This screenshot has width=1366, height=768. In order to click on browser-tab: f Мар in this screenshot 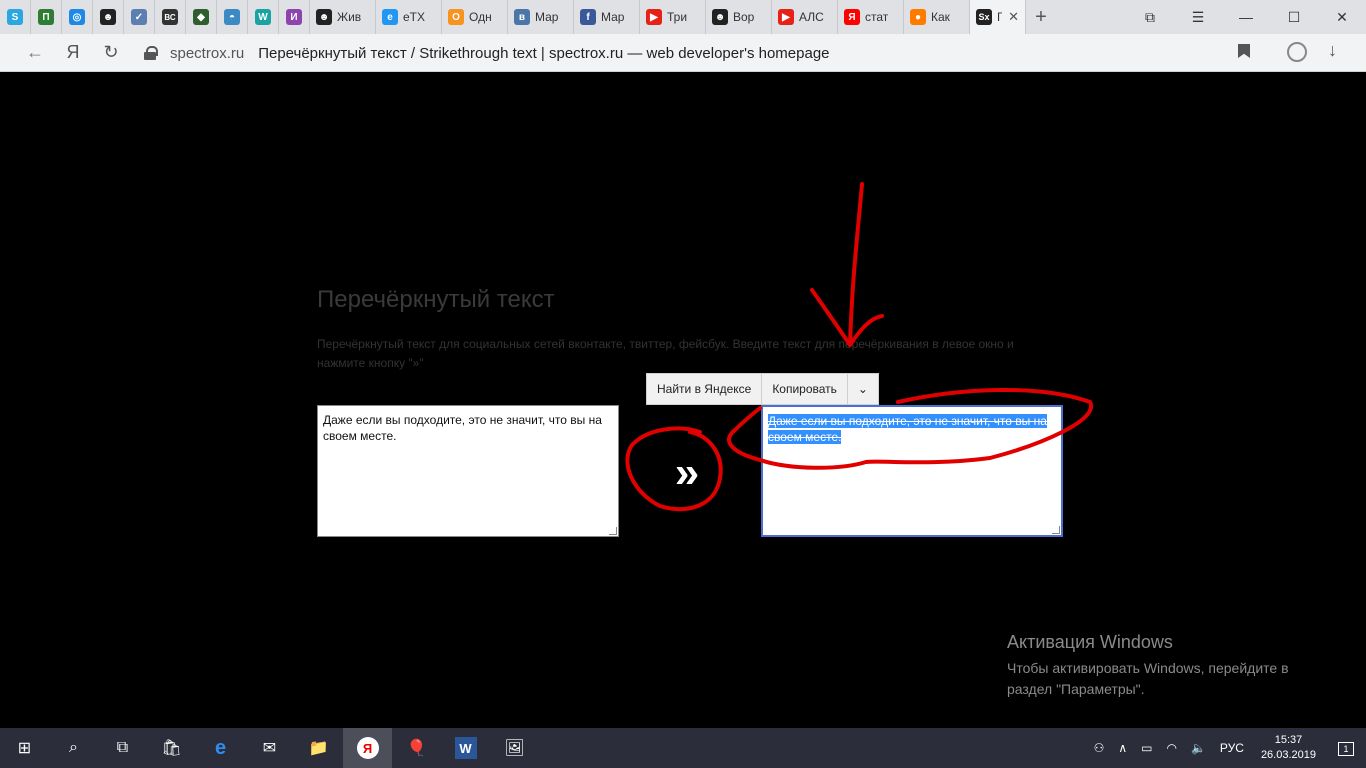, I will do `click(607, 17)`.